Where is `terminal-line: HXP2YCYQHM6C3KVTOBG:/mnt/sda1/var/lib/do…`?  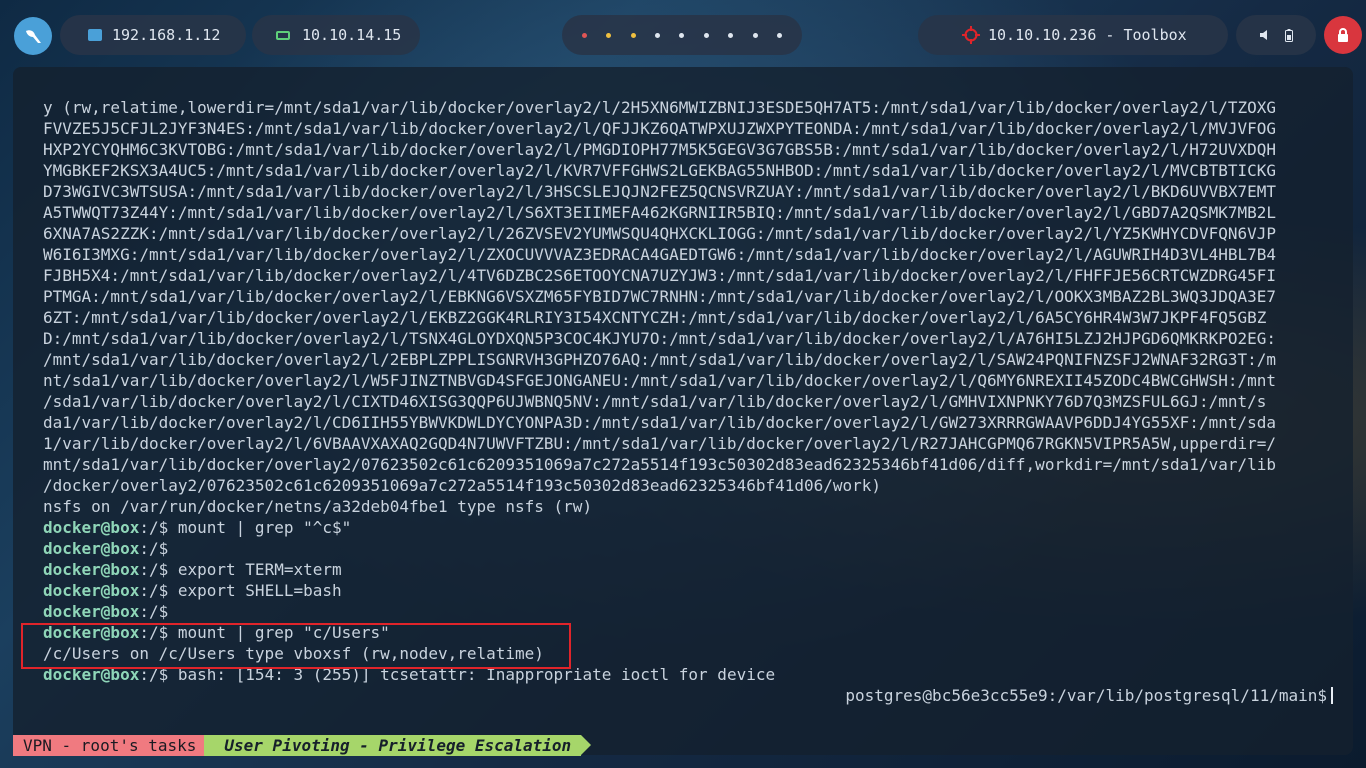 terminal-line: HXP2YCYQHM6C3KVTOBG:/mnt/sda1/var/lib/do… is located at coordinates (659, 149).